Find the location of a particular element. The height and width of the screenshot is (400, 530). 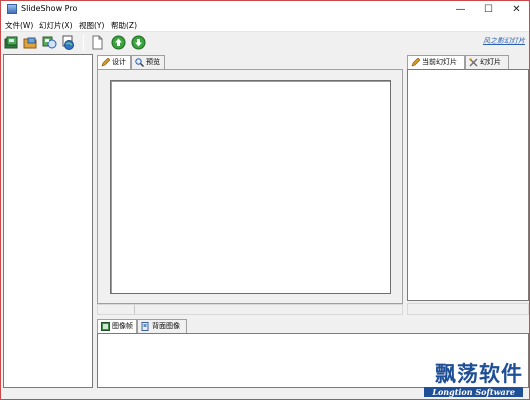

tab-current-slide-label: 当前幻灯片 is located at coordinates (439, 62).